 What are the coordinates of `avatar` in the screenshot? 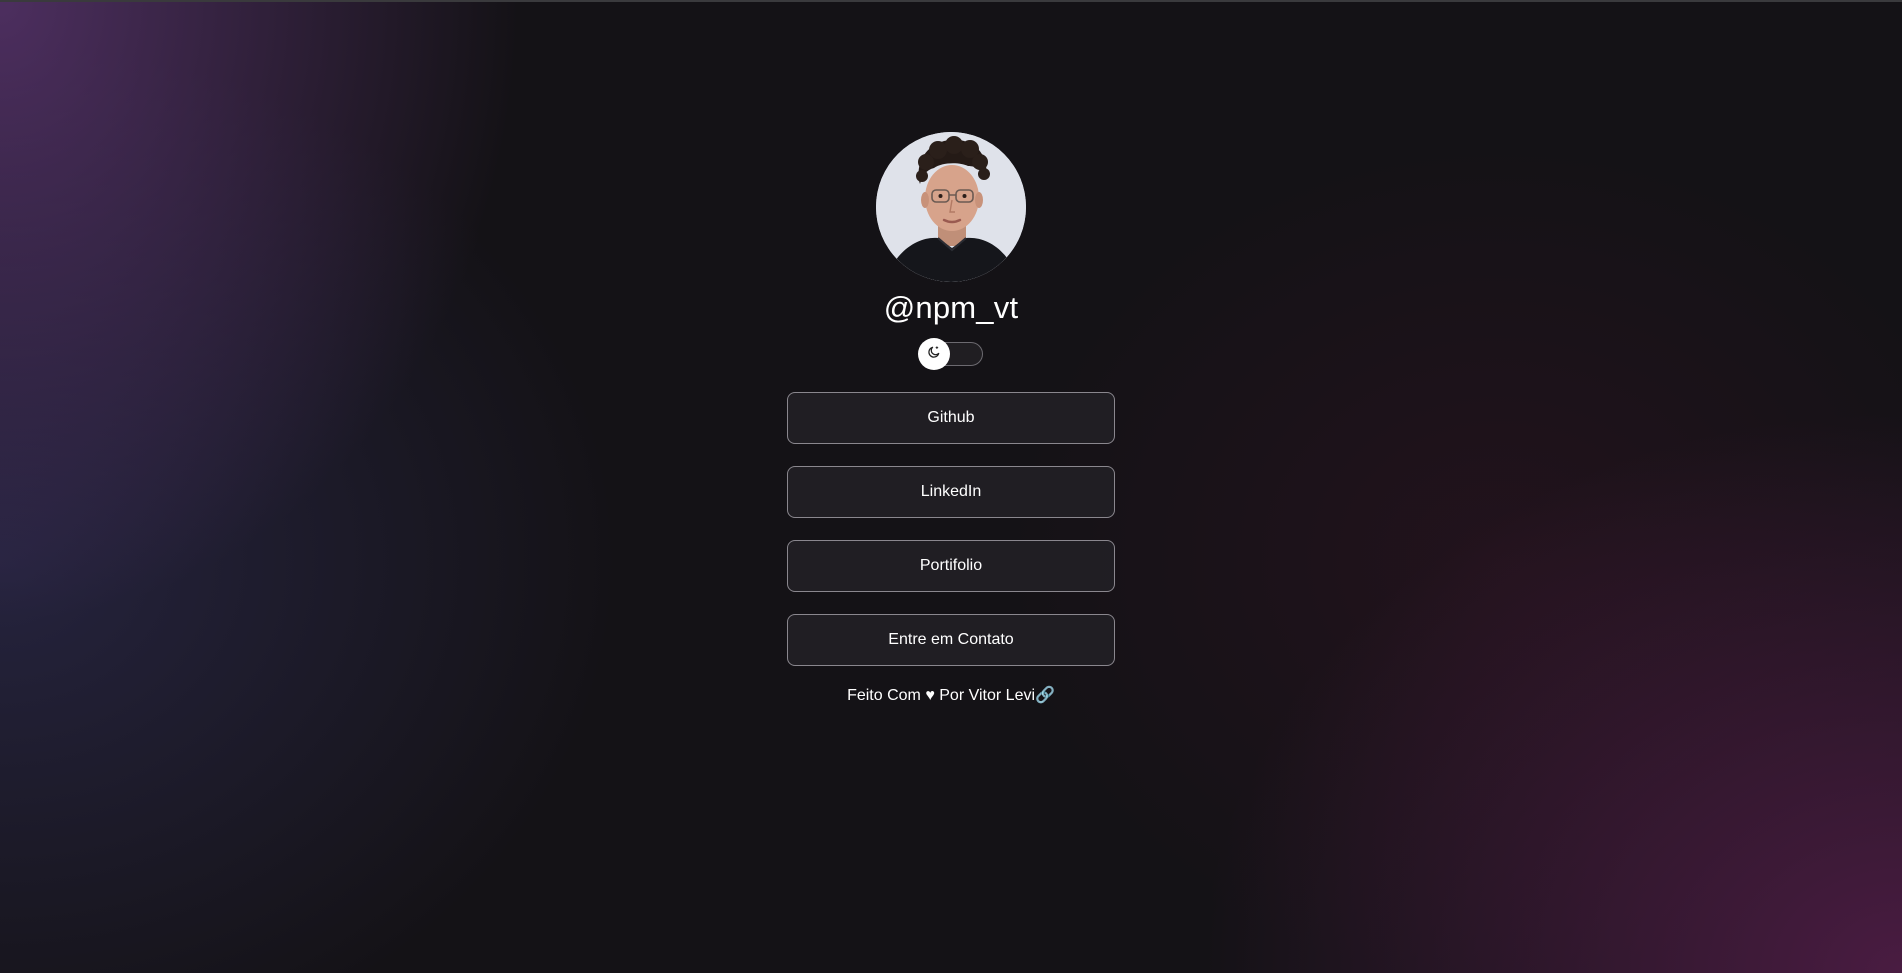 It's located at (951, 207).